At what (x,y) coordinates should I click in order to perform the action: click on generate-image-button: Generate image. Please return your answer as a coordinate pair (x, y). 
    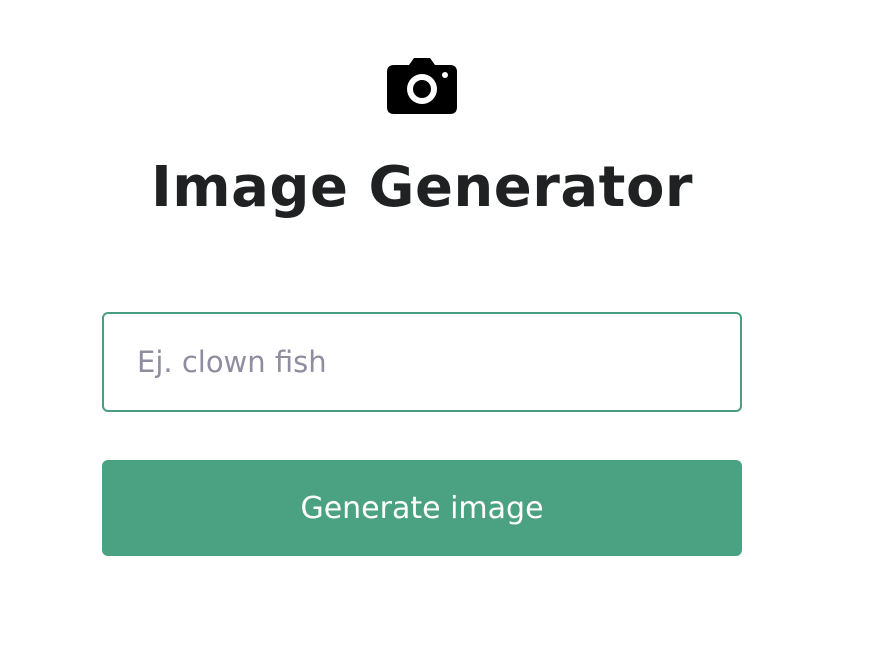
    Looking at the image, I should click on (422, 508).